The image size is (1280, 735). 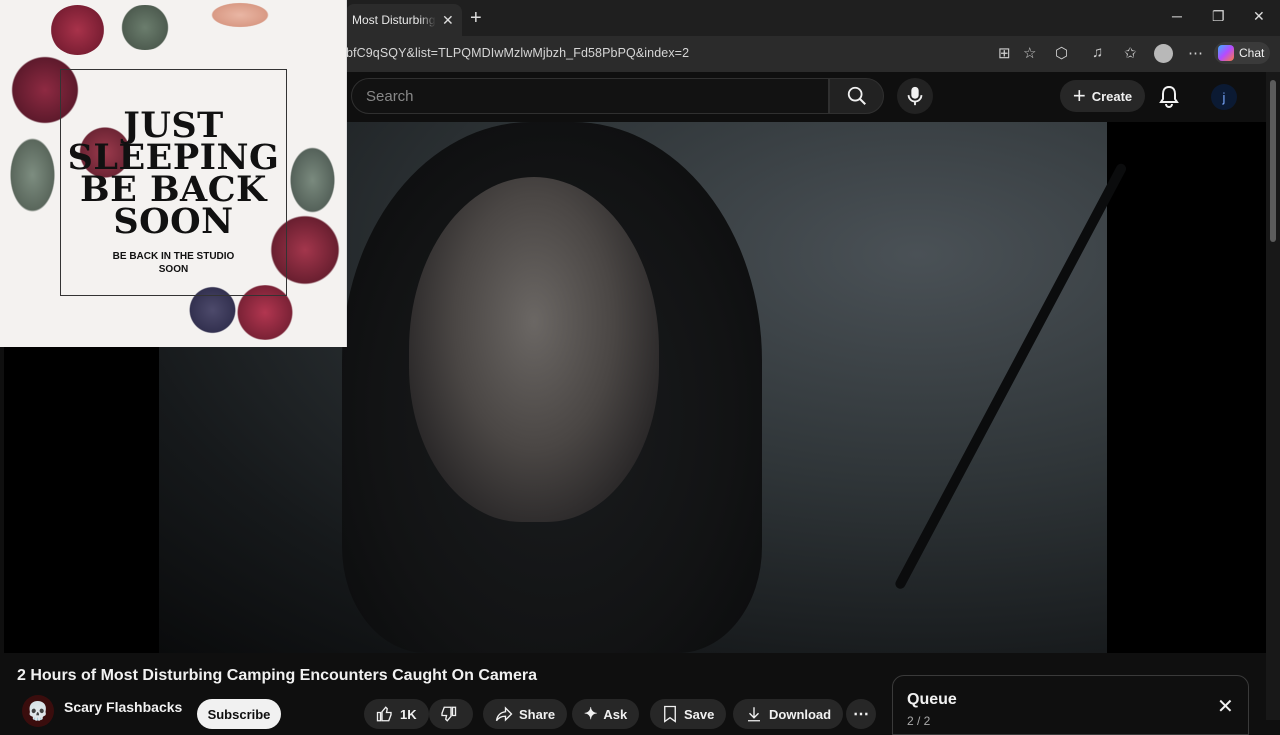 What do you see at coordinates (1218, 16) in the screenshot?
I see `restore-icon: ❐` at bounding box center [1218, 16].